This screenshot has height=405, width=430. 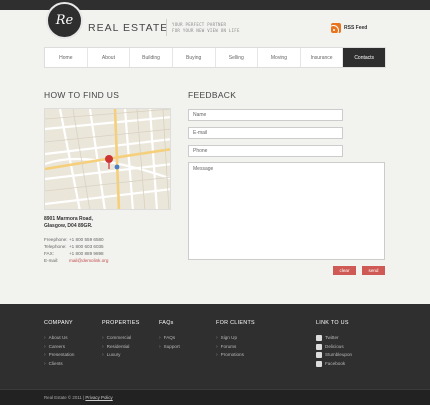 What do you see at coordinates (128, 28) in the screenshot?
I see `brand-name: REAL ESTATE` at bounding box center [128, 28].